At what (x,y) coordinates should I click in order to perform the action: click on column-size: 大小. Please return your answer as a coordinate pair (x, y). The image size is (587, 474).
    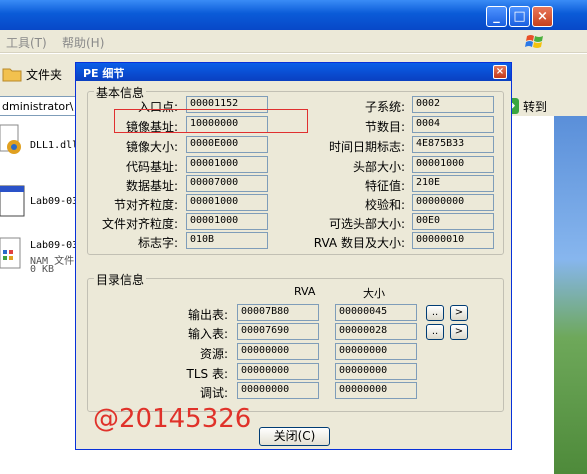
    Looking at the image, I should click on (374, 293).